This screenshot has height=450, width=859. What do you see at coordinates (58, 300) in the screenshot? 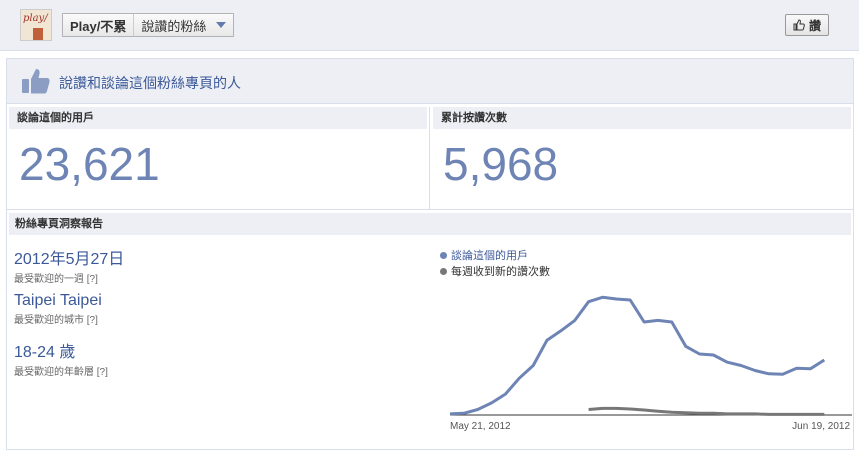
I see `insight-value: Taipei Taipei` at bounding box center [58, 300].